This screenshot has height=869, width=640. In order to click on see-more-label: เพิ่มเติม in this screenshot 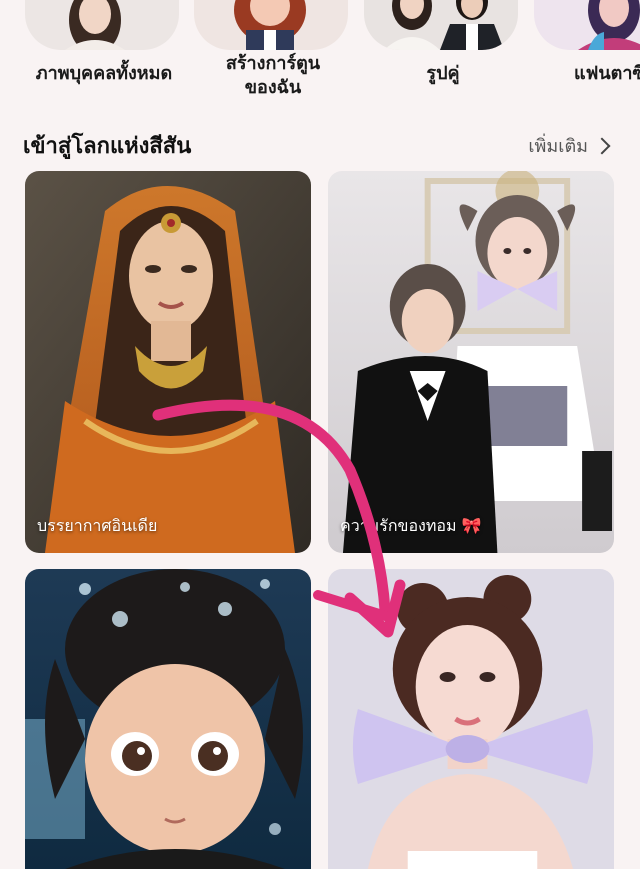, I will do `click(558, 146)`.